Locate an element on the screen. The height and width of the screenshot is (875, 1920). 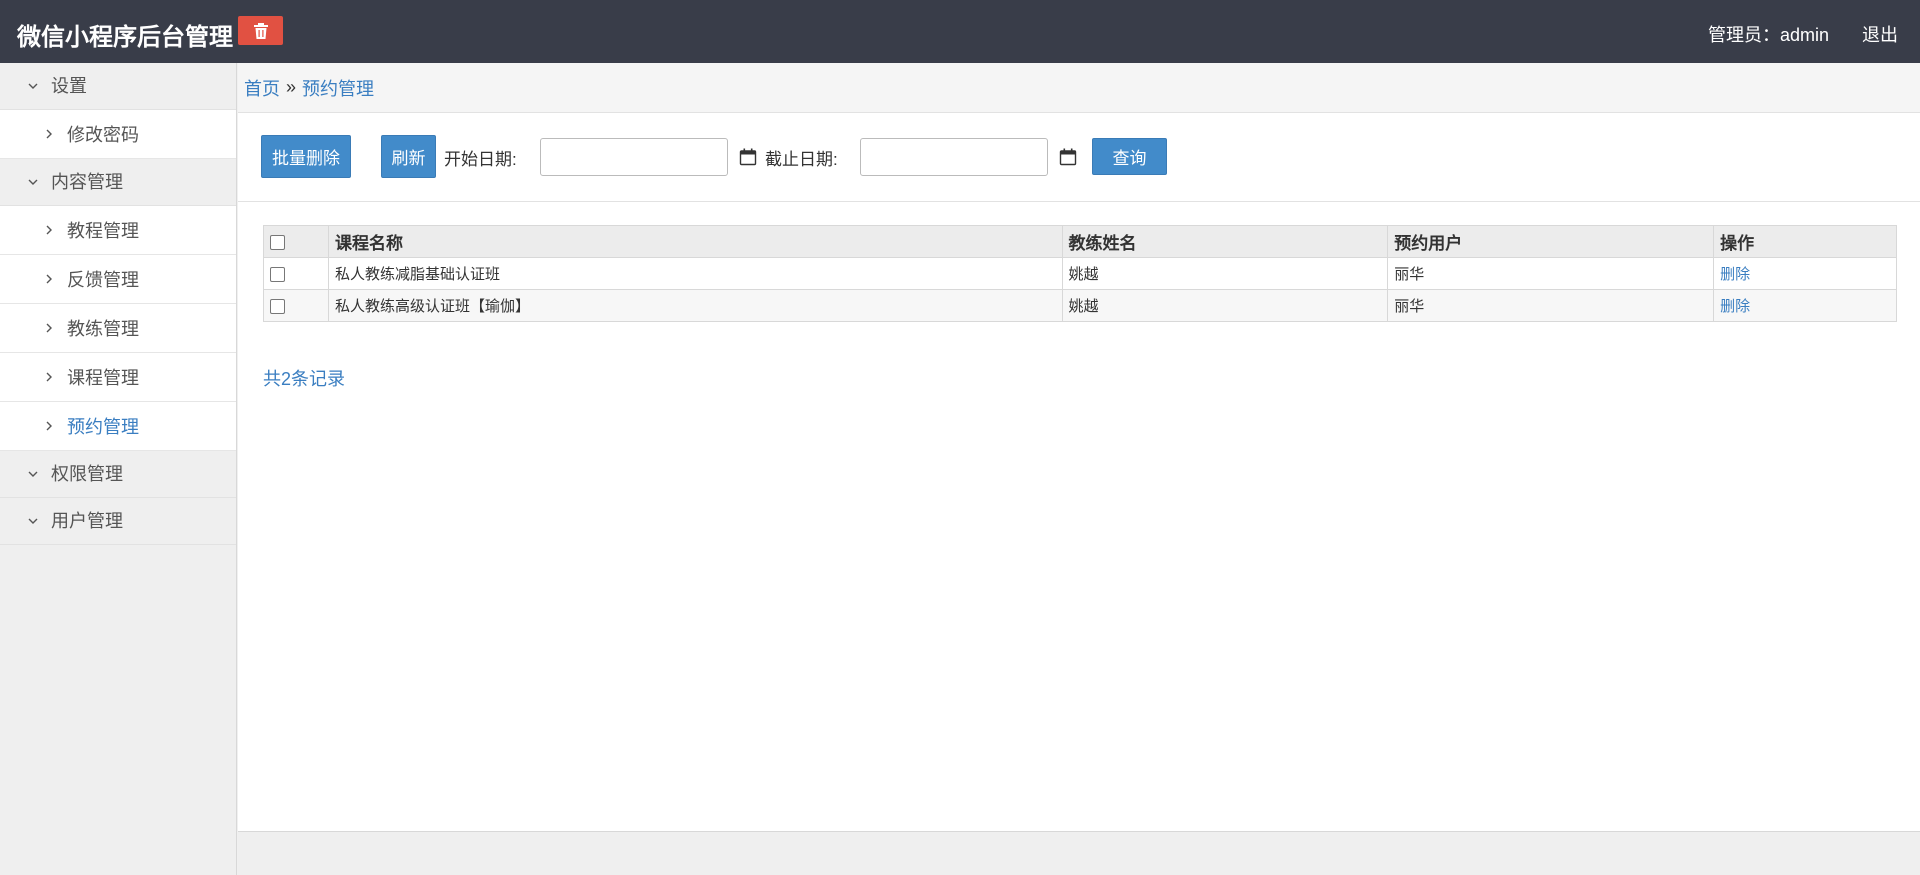
sidebar-group-label: 内容管理 is located at coordinates (87, 181).